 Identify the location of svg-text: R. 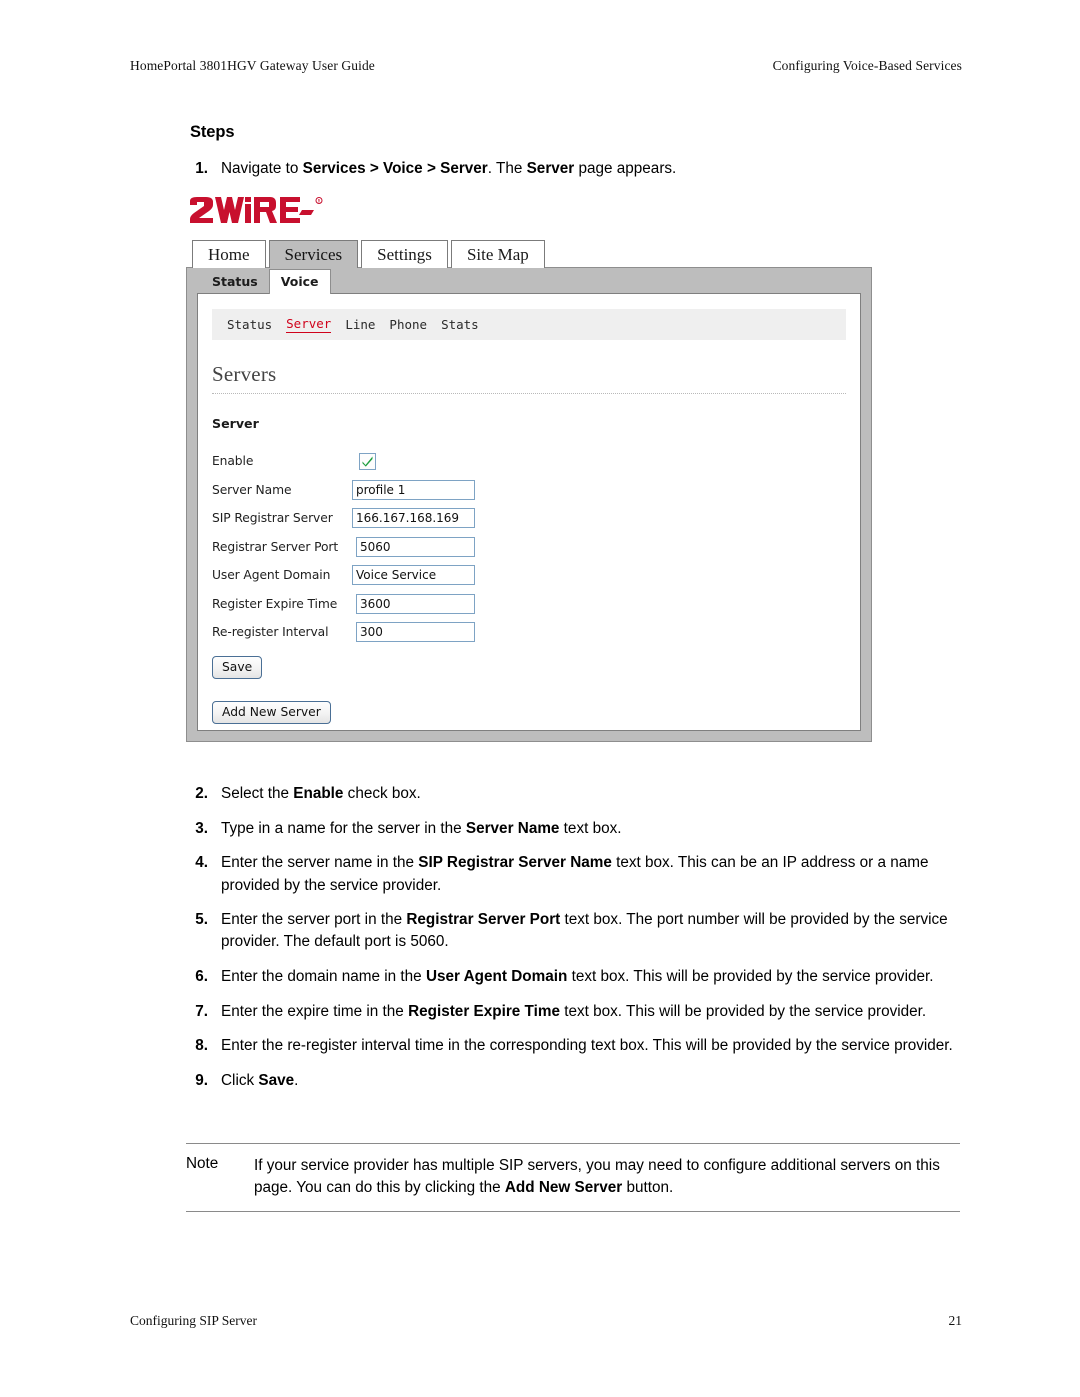
(319, 201).